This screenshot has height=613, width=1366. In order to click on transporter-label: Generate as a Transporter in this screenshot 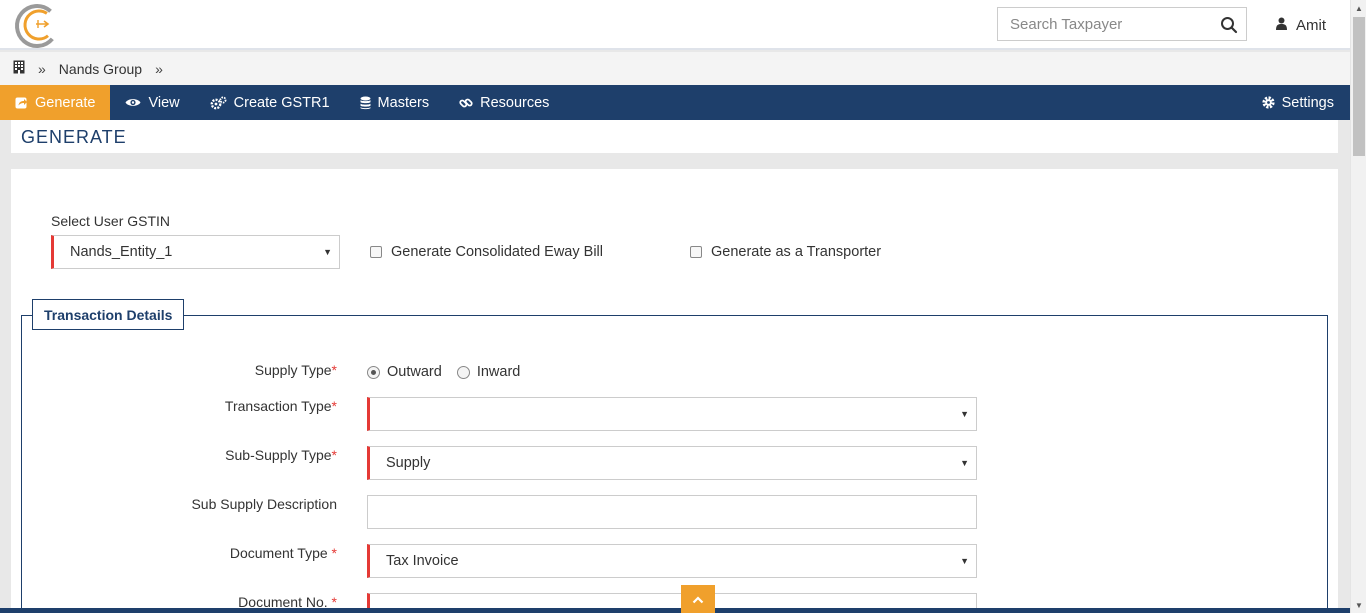, I will do `click(796, 252)`.